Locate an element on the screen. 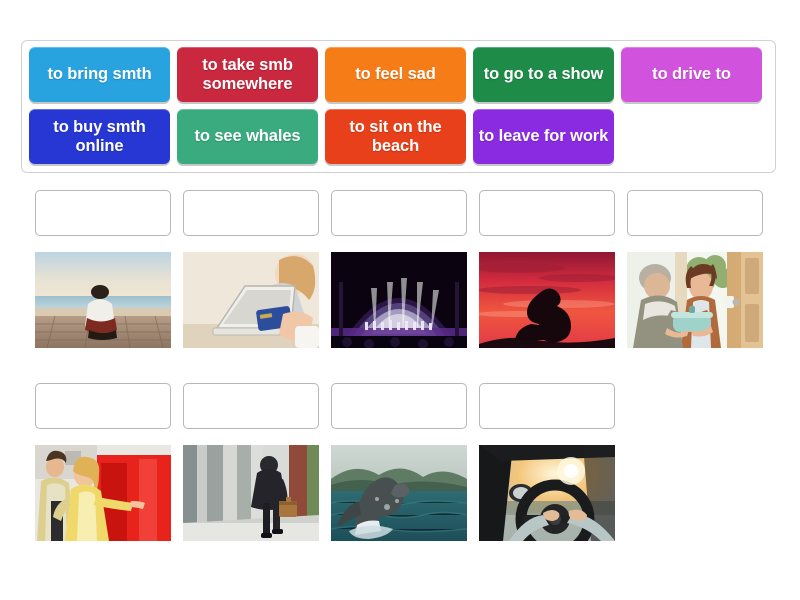  tile-to-feel-sad: to feel sad is located at coordinates (395, 74).